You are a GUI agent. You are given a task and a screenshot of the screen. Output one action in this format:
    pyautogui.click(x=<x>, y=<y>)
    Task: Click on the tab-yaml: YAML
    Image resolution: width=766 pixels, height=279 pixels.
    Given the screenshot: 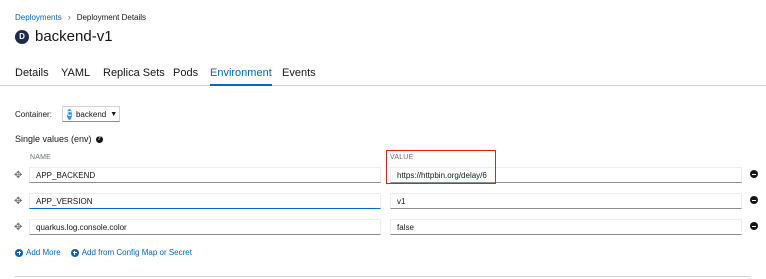 What is the action you would take?
    pyautogui.click(x=75, y=76)
    